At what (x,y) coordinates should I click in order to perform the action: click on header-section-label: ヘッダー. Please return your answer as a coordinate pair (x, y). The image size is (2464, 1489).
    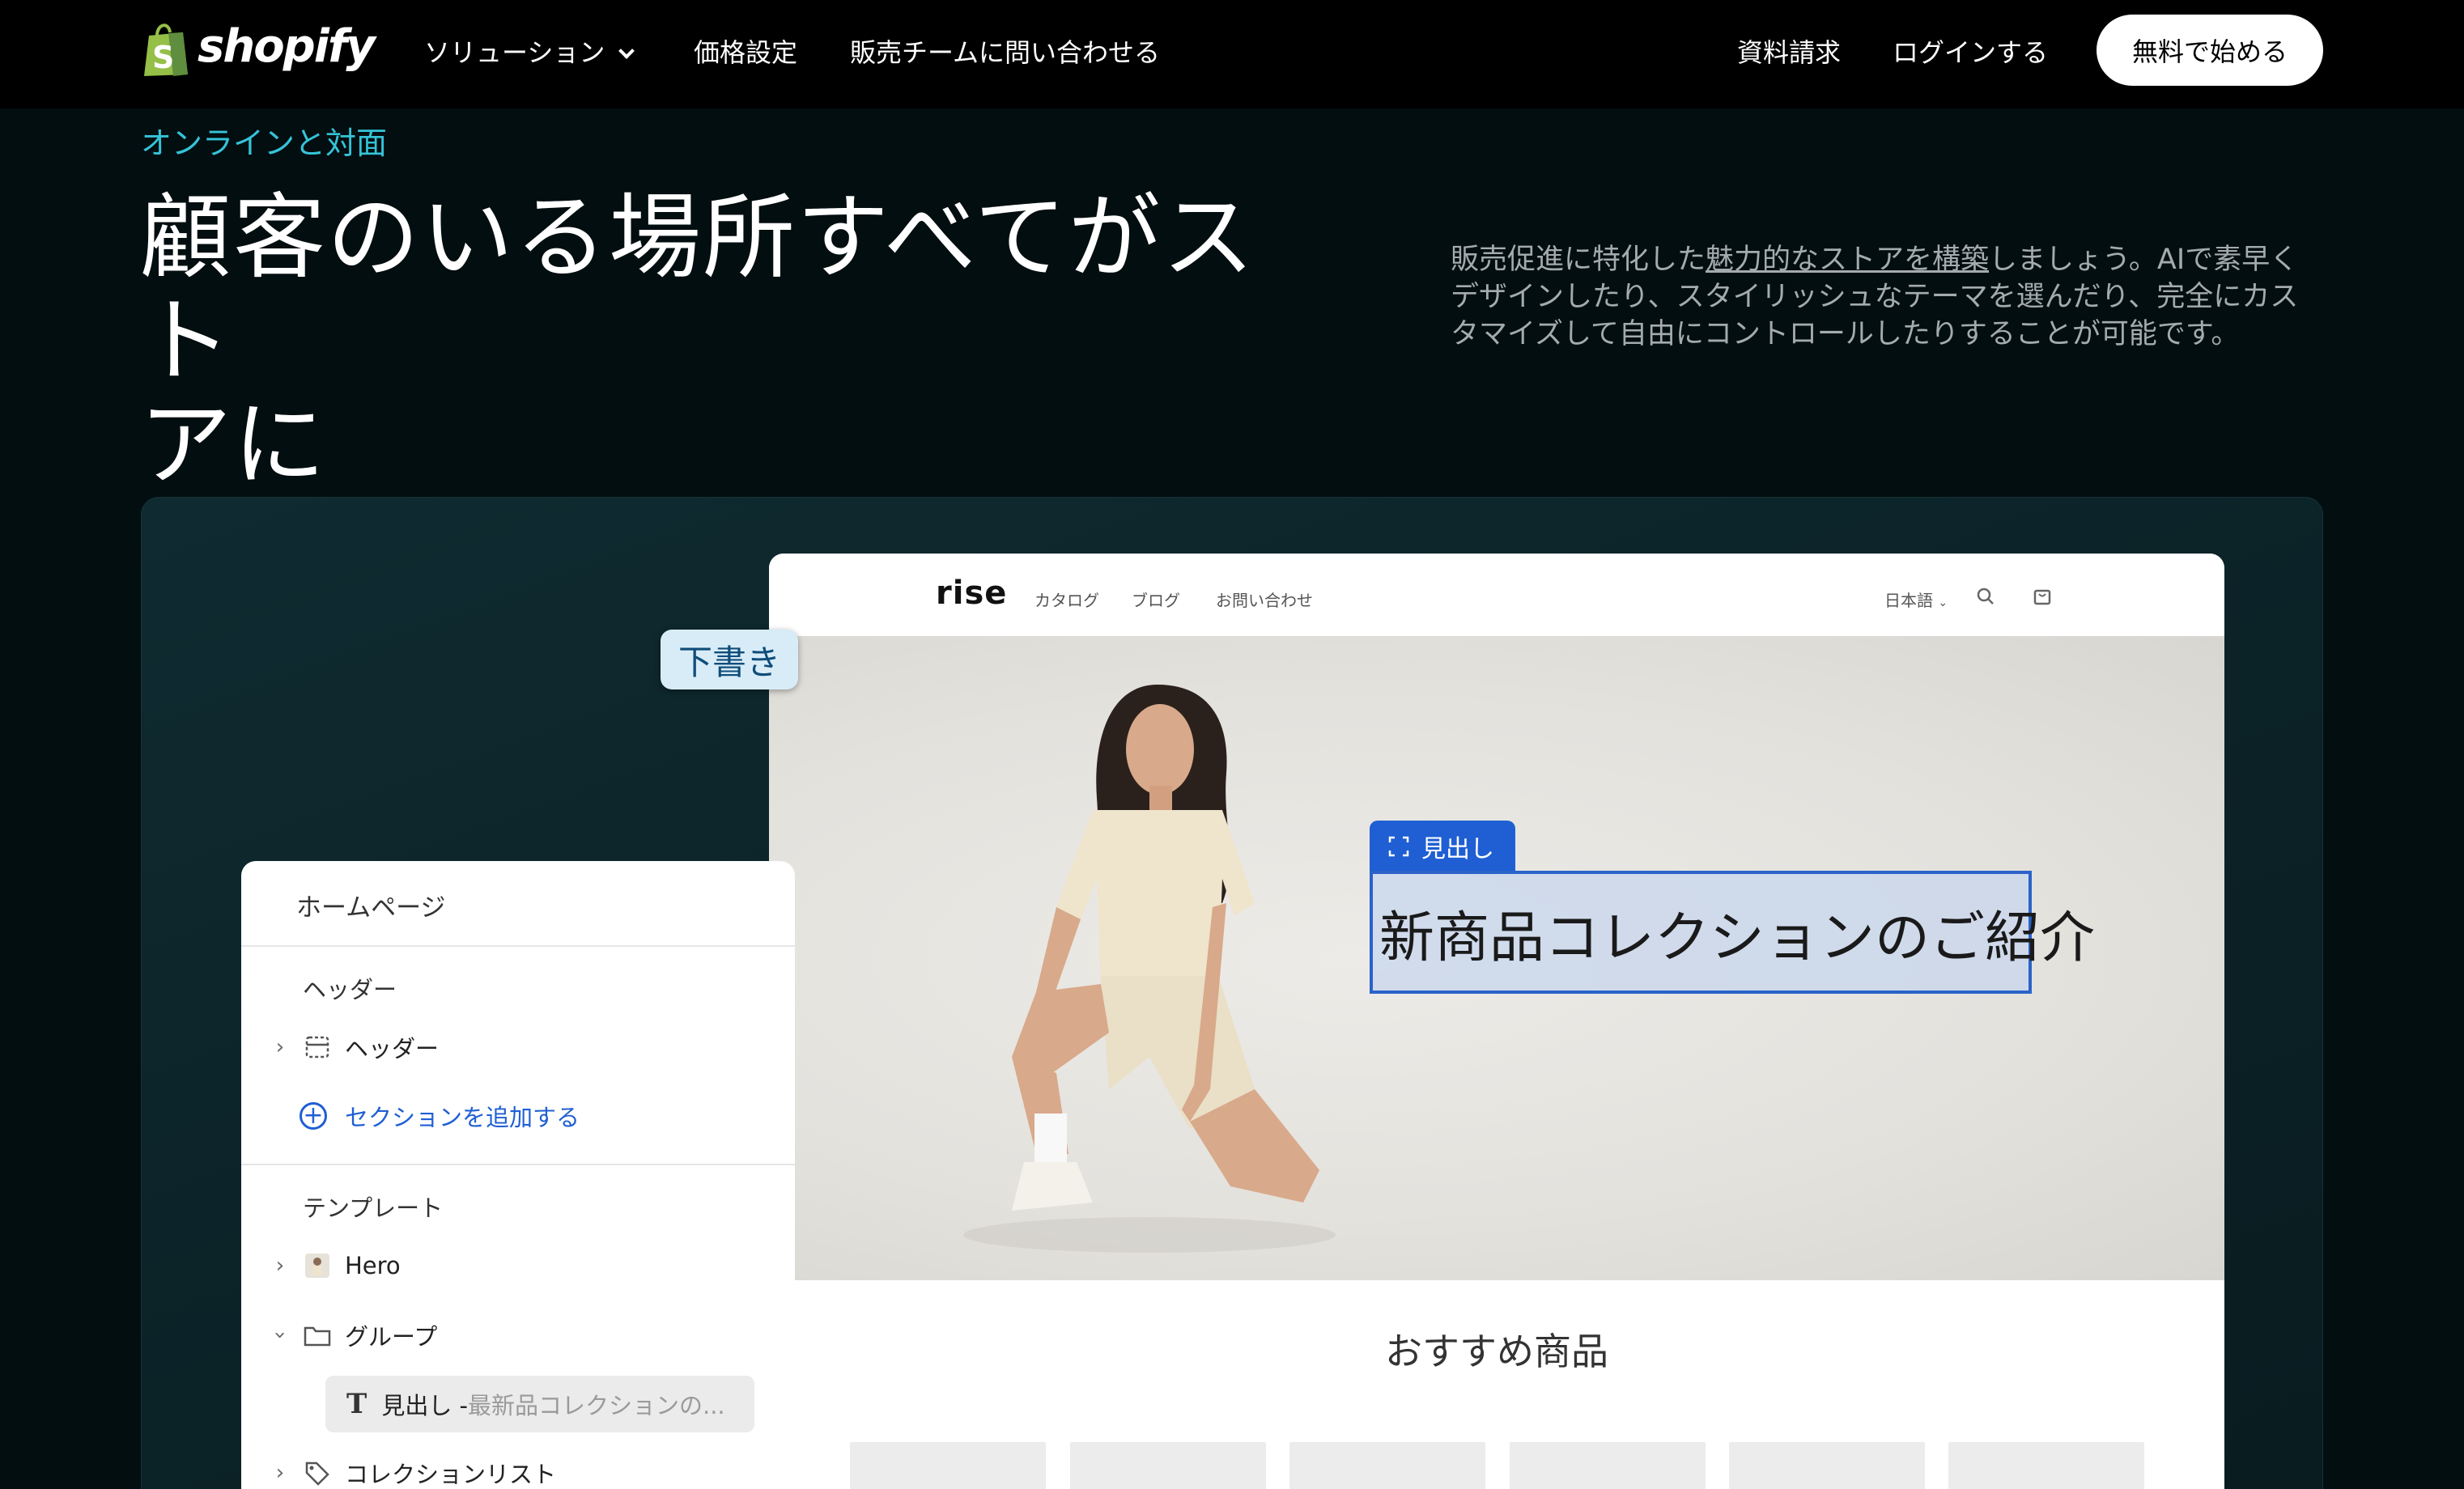
    Looking at the image, I should click on (350, 989).